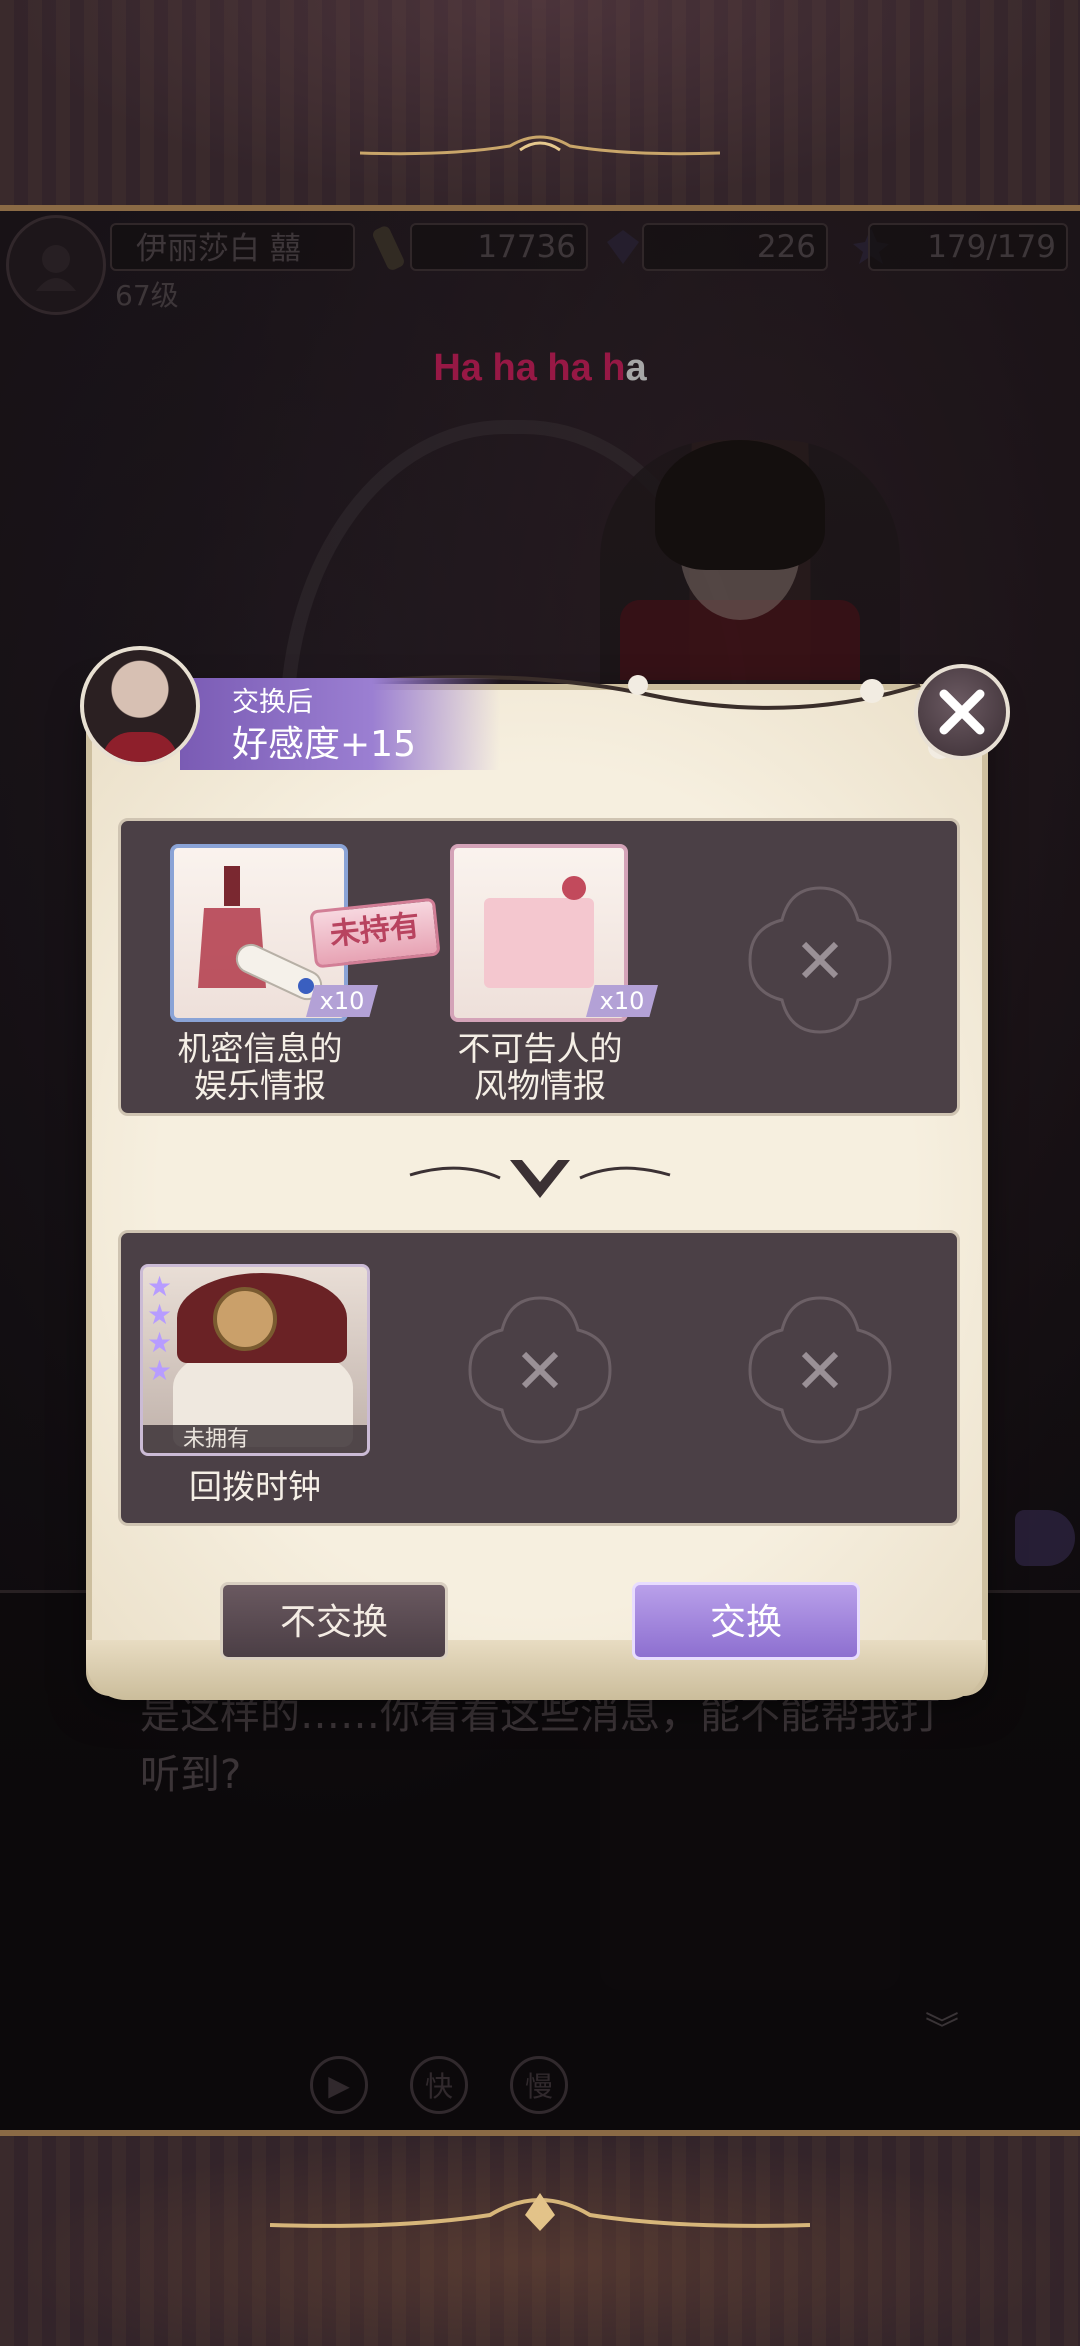 The width and height of the screenshot is (1080, 2346). What do you see at coordinates (255, 1439) in the screenshot?
I see `reward-item-status: 未拥有` at bounding box center [255, 1439].